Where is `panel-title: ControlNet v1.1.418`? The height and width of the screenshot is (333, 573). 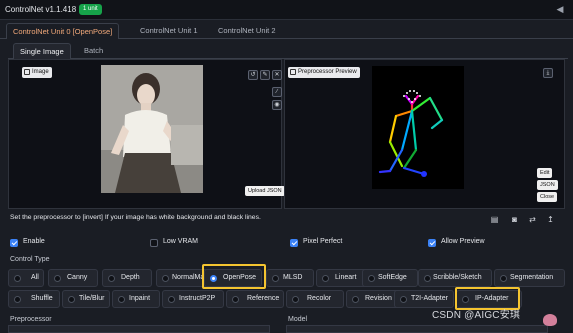
panel-title: ControlNet v1.1.418 is located at coordinates (41, 9).